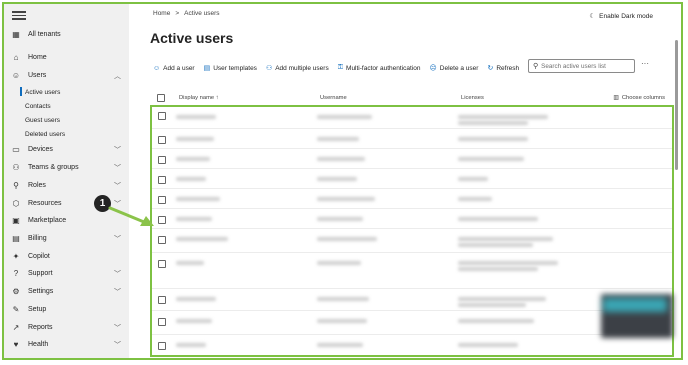 Image resolution: width=688 pixels, height=365 pixels. What do you see at coordinates (333, 98) in the screenshot?
I see `column-username: Username` at bounding box center [333, 98].